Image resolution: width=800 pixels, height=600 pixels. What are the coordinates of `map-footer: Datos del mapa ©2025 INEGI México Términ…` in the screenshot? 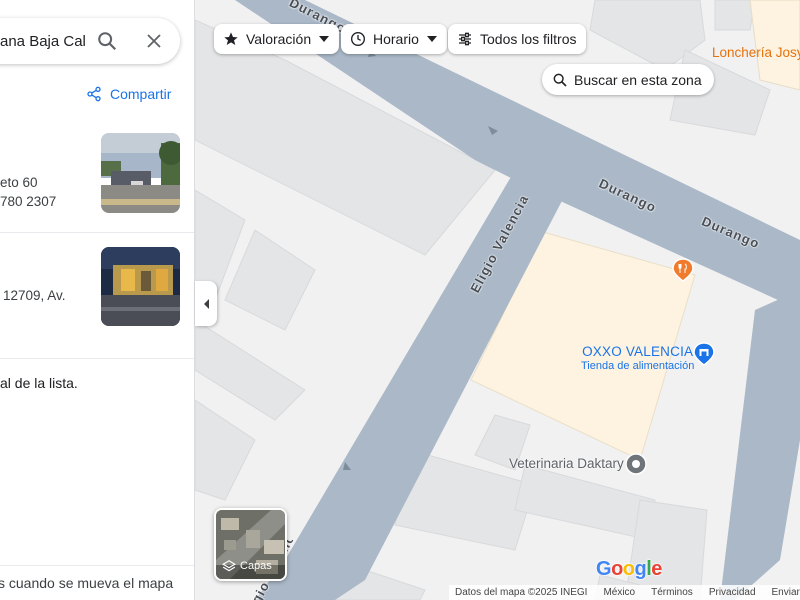 It's located at (624, 592).